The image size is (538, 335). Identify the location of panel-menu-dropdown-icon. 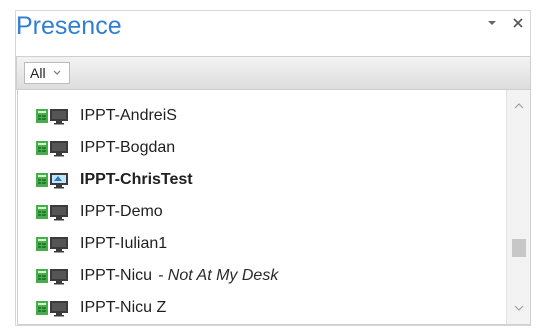
(492, 23).